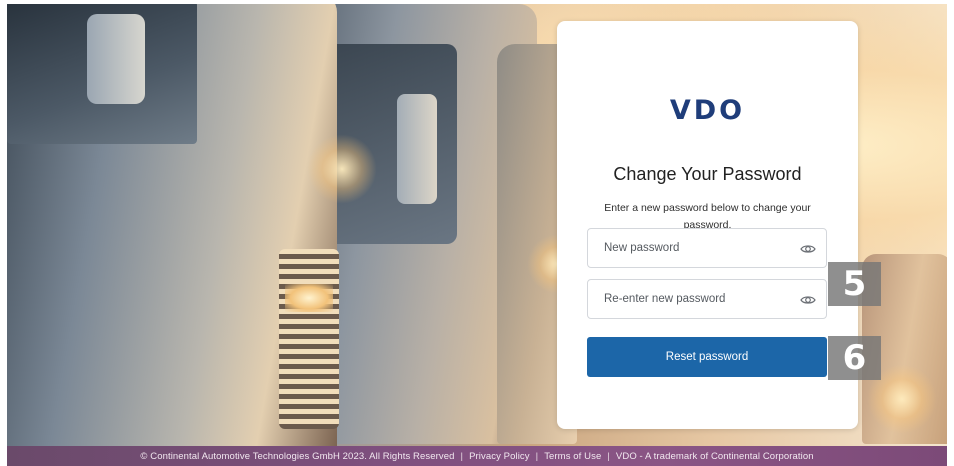  I want to click on page-title: Change Your Password, so click(707, 174).